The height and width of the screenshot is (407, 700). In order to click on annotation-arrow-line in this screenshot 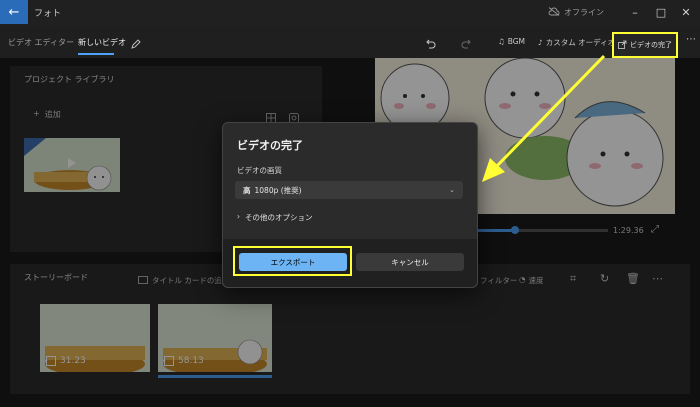, I will do `click(549, 112)`.